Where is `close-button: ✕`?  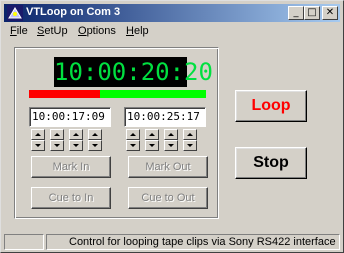 close-button: ✕ is located at coordinates (330, 13).